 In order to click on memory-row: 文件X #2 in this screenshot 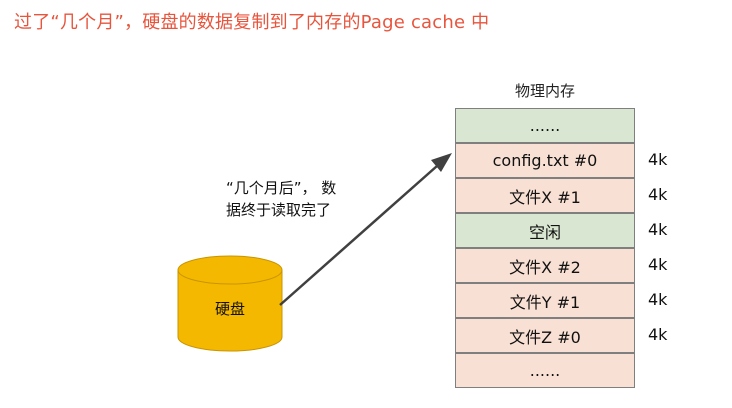, I will do `click(545, 265)`.